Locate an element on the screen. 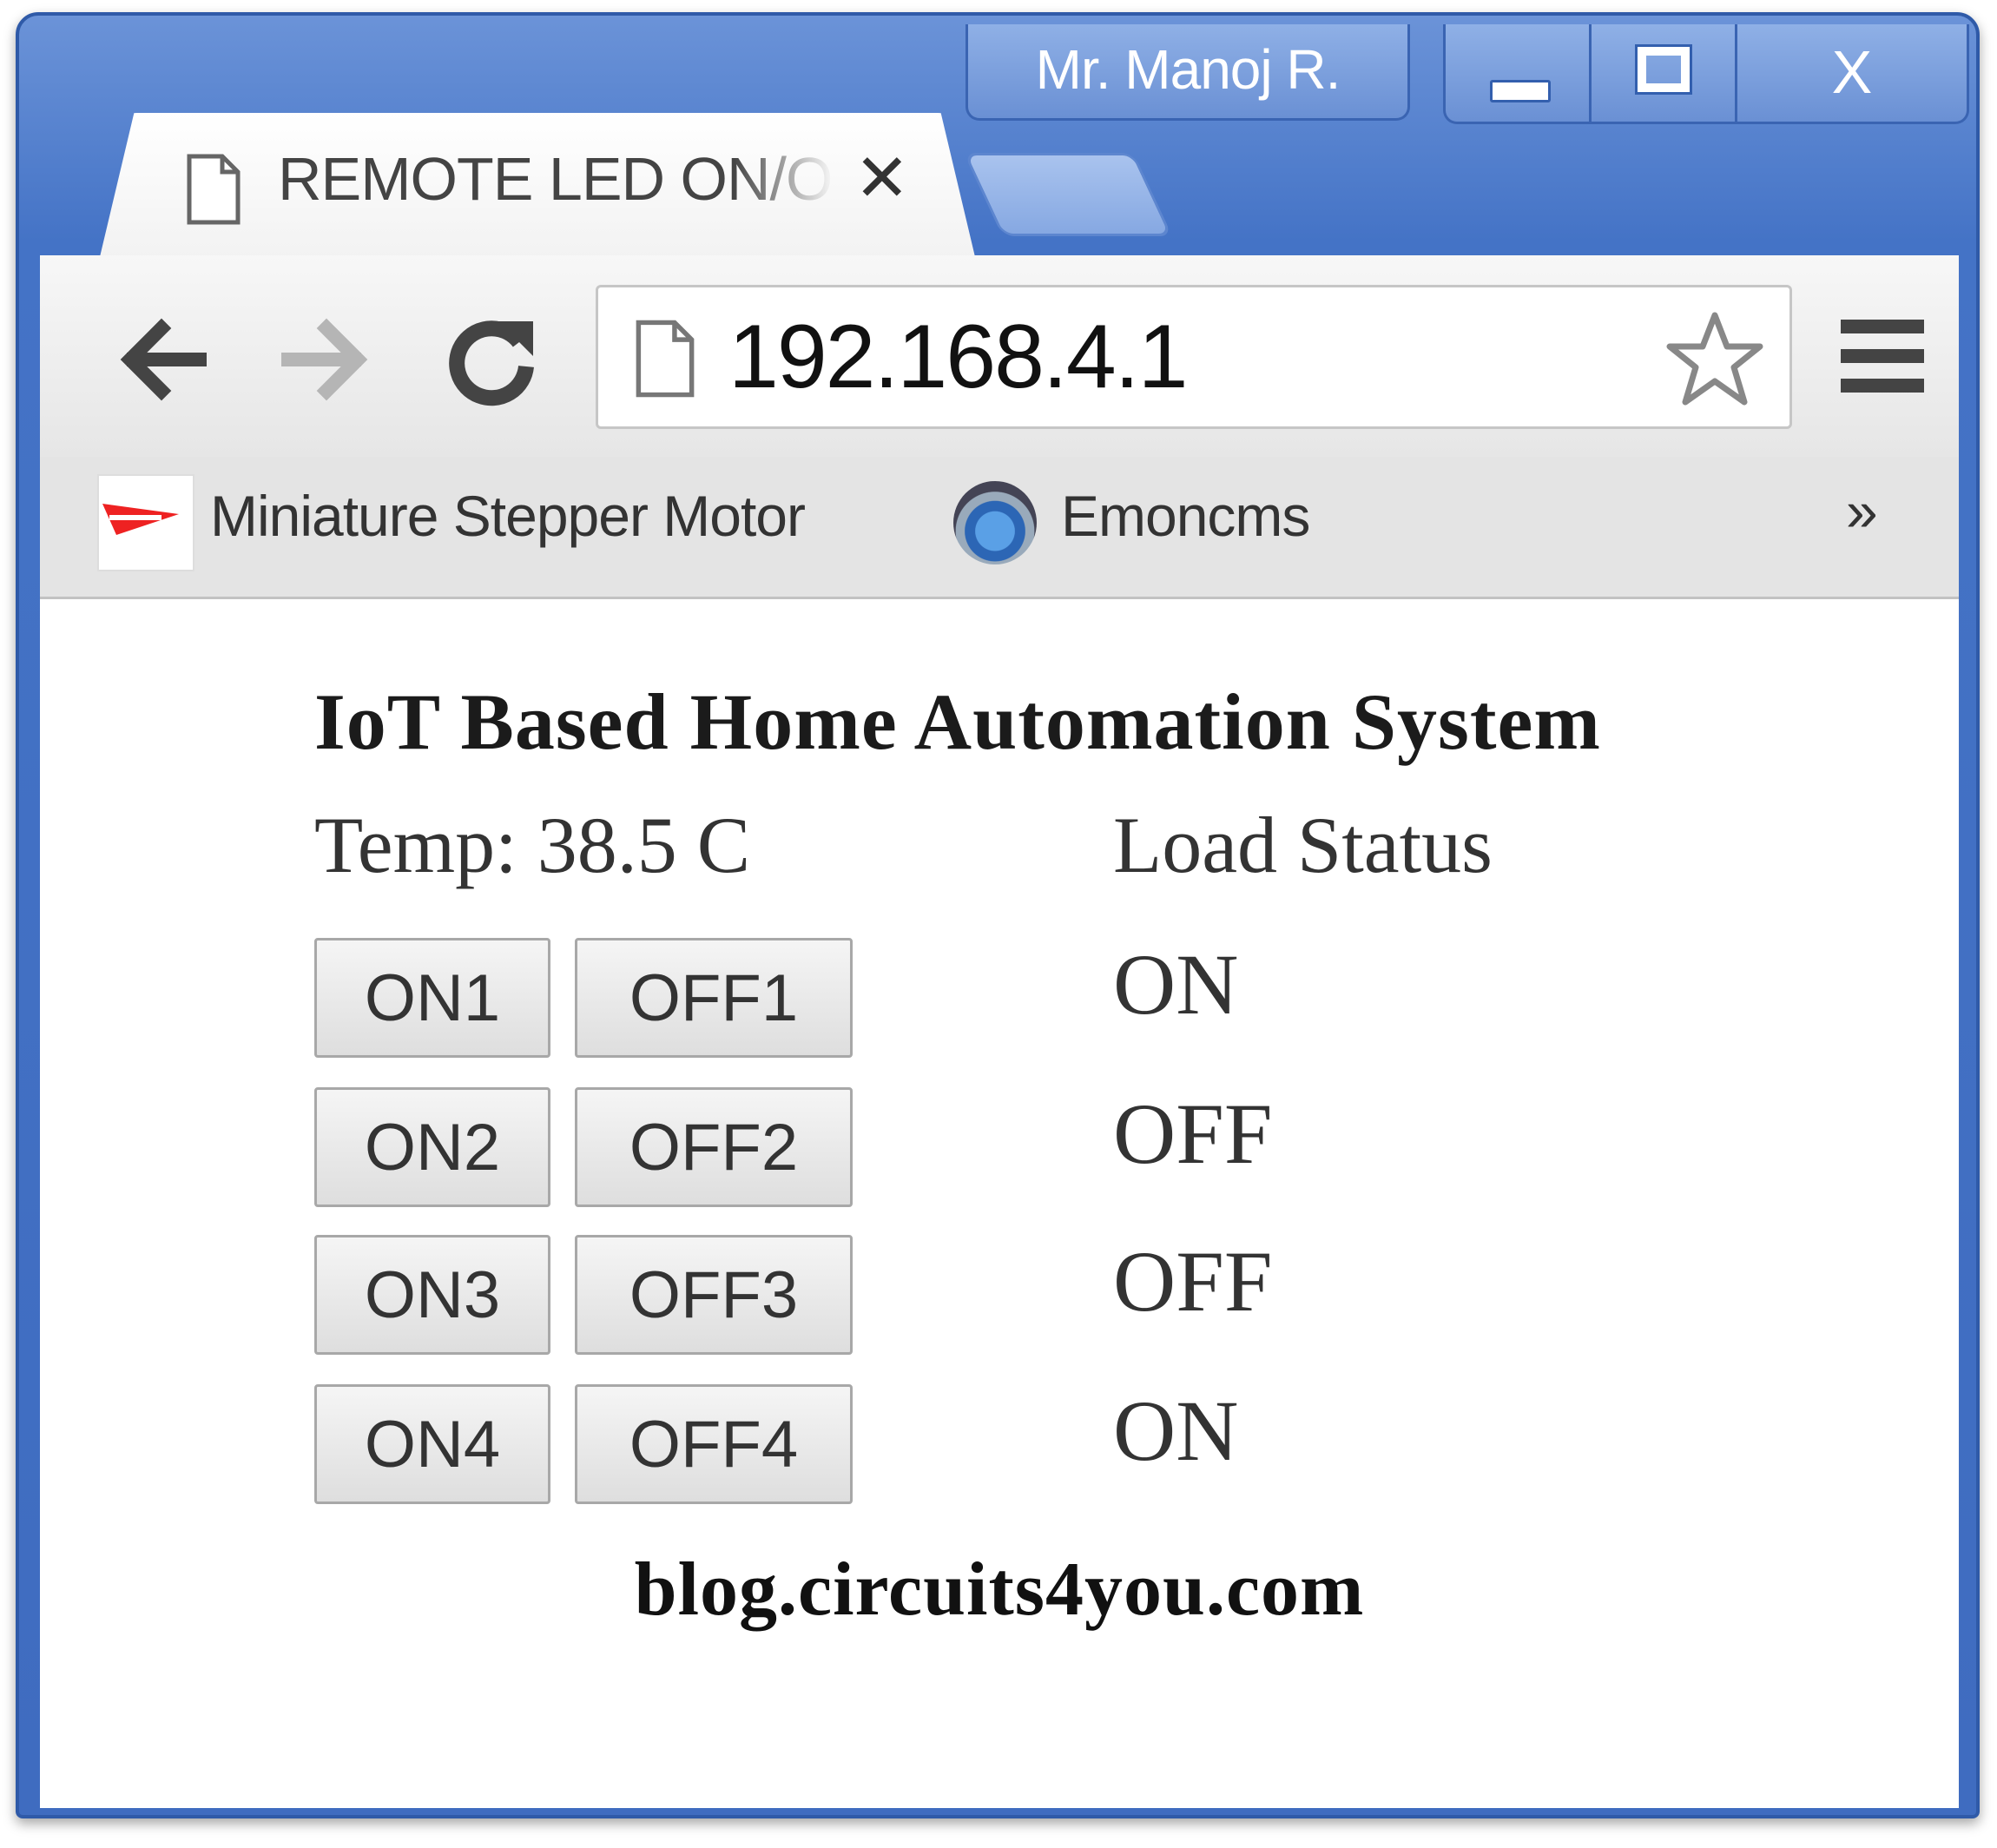  temperature-readout: Temp: 38.5 C is located at coordinates (532, 845).